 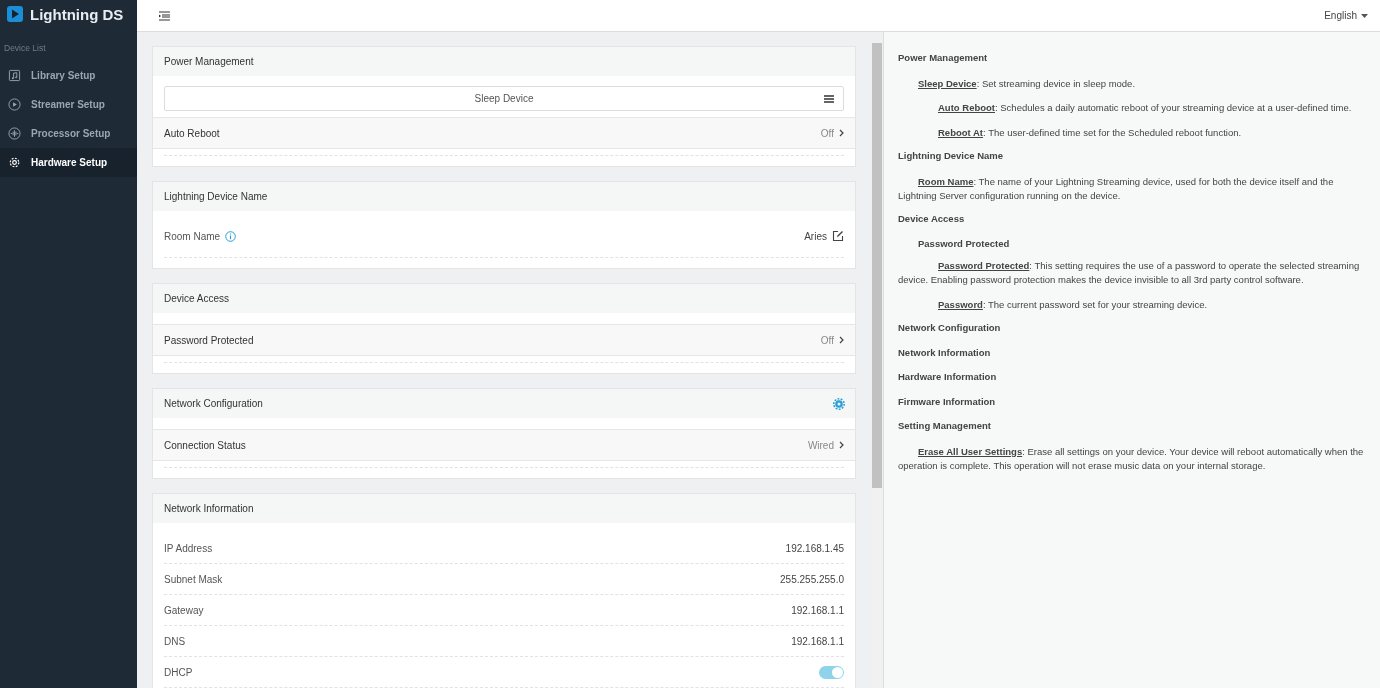 I want to click on language-dropdown: English, so click(x=1346, y=15).